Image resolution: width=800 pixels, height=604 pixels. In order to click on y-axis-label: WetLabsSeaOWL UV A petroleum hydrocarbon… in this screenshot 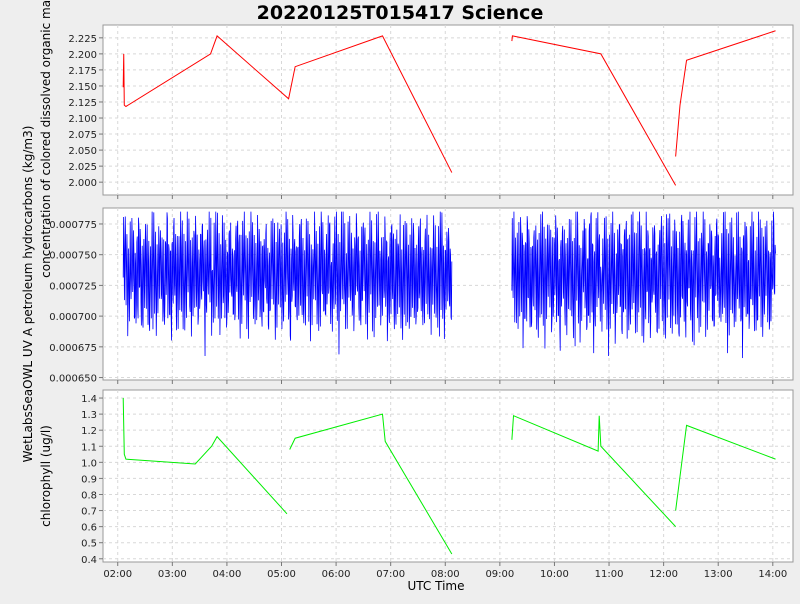, I will do `click(28, 294)`.